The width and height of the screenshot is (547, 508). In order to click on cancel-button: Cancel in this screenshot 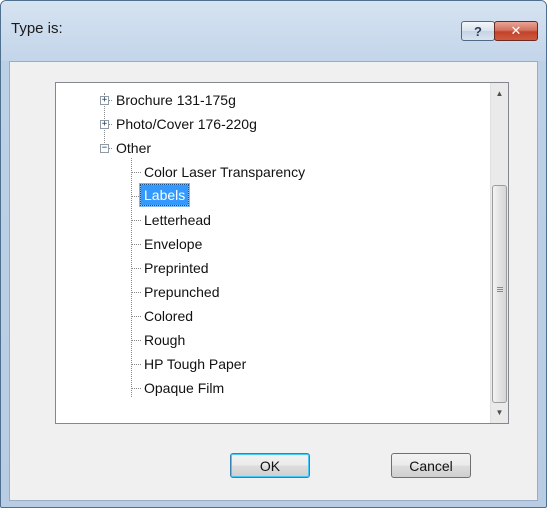, I will do `click(431, 465)`.